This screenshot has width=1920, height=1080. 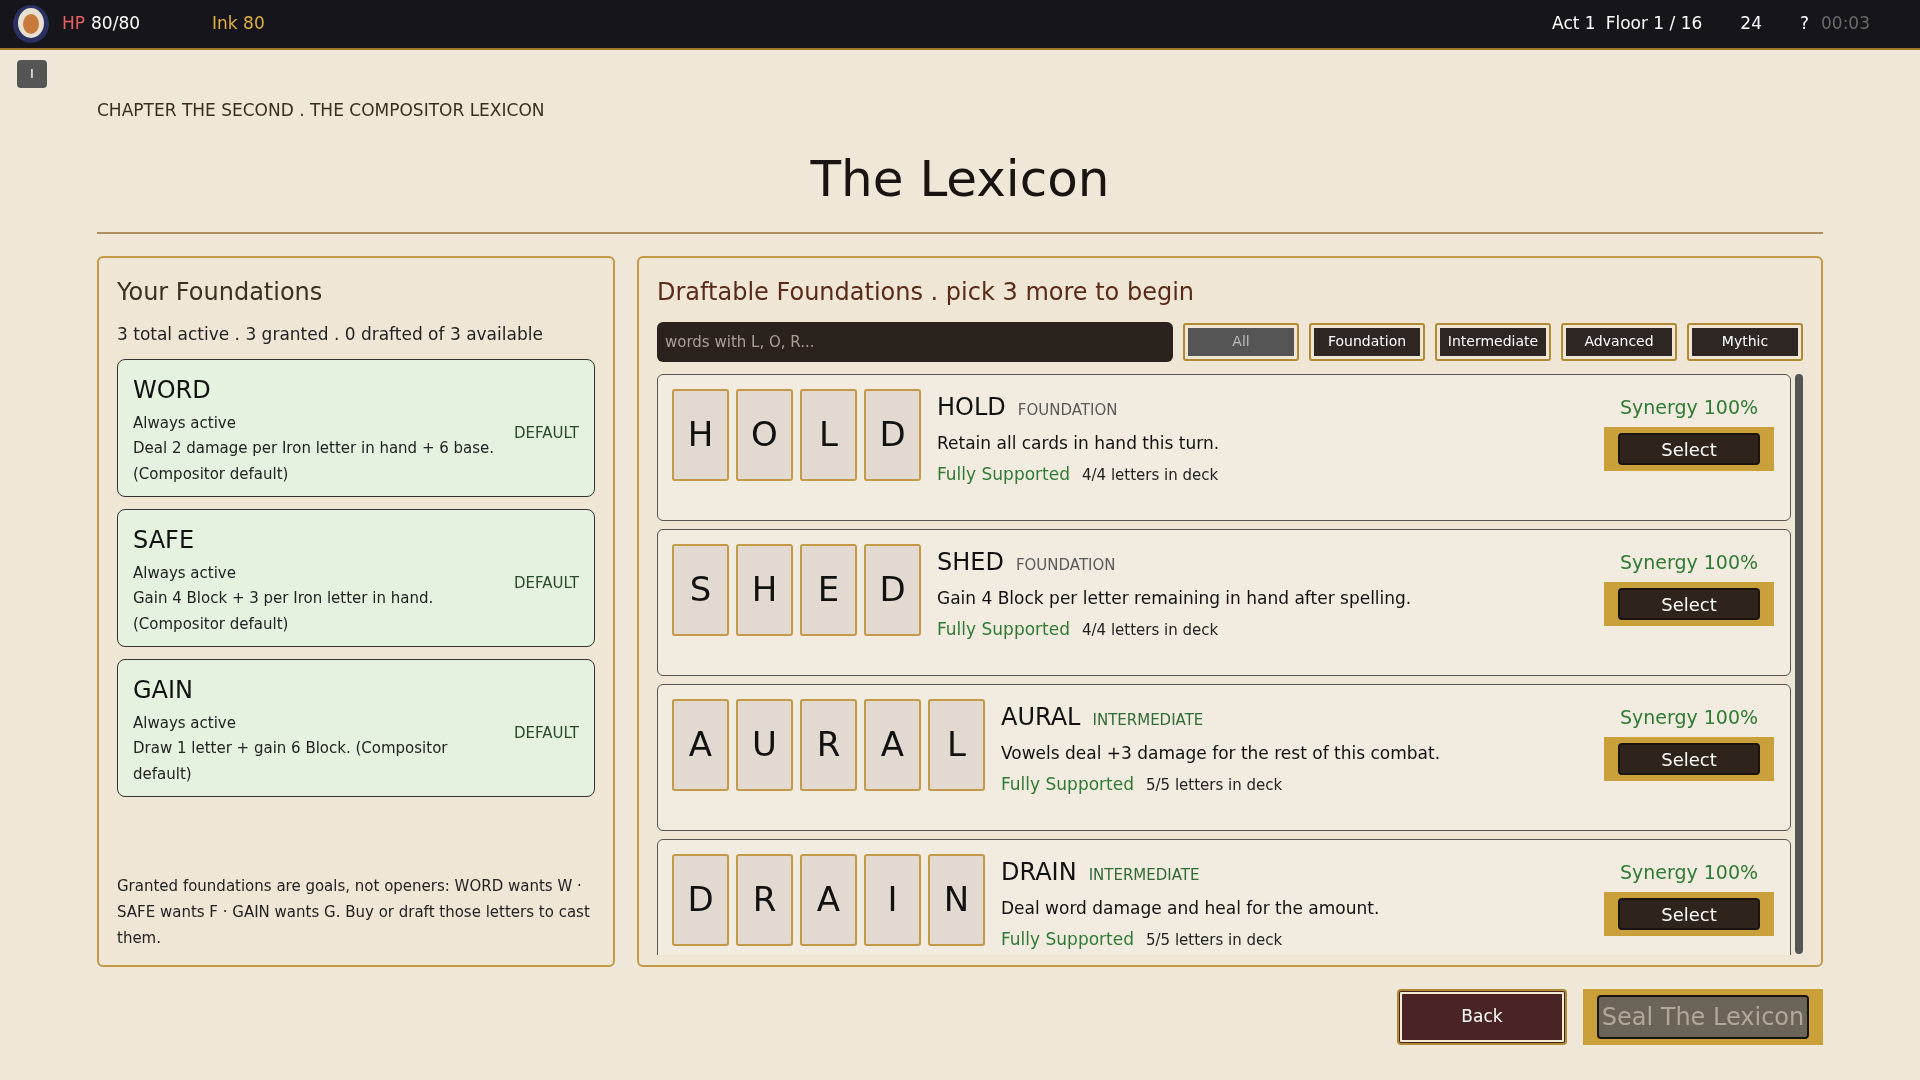 What do you see at coordinates (1041, 717) in the screenshot?
I see `word-name: AURAL` at bounding box center [1041, 717].